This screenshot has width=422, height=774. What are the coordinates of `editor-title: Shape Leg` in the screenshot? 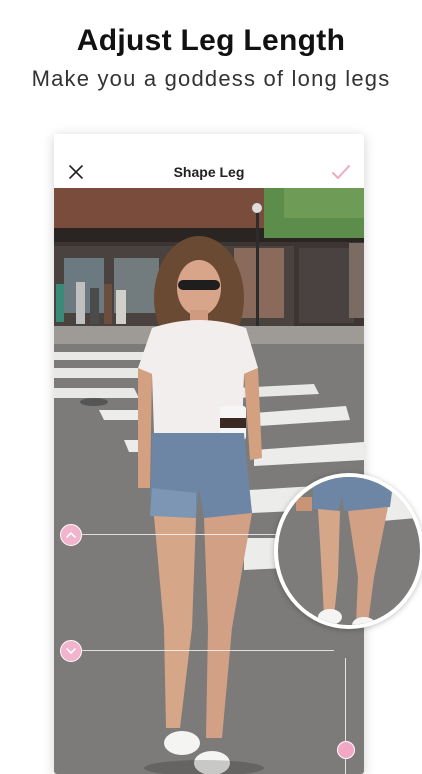 It's located at (209, 172).